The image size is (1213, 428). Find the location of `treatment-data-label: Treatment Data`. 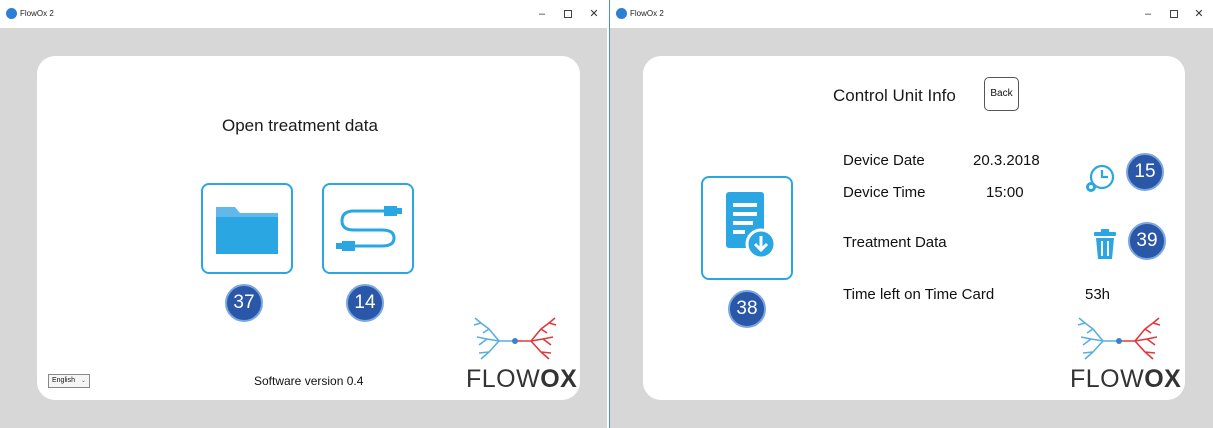

treatment-data-label: Treatment Data is located at coordinates (895, 242).